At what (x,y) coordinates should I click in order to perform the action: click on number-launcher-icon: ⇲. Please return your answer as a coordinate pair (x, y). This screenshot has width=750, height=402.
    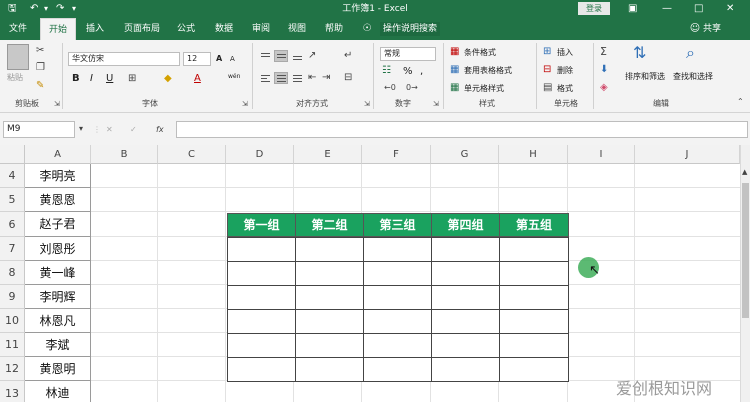
    Looking at the image, I should click on (436, 104).